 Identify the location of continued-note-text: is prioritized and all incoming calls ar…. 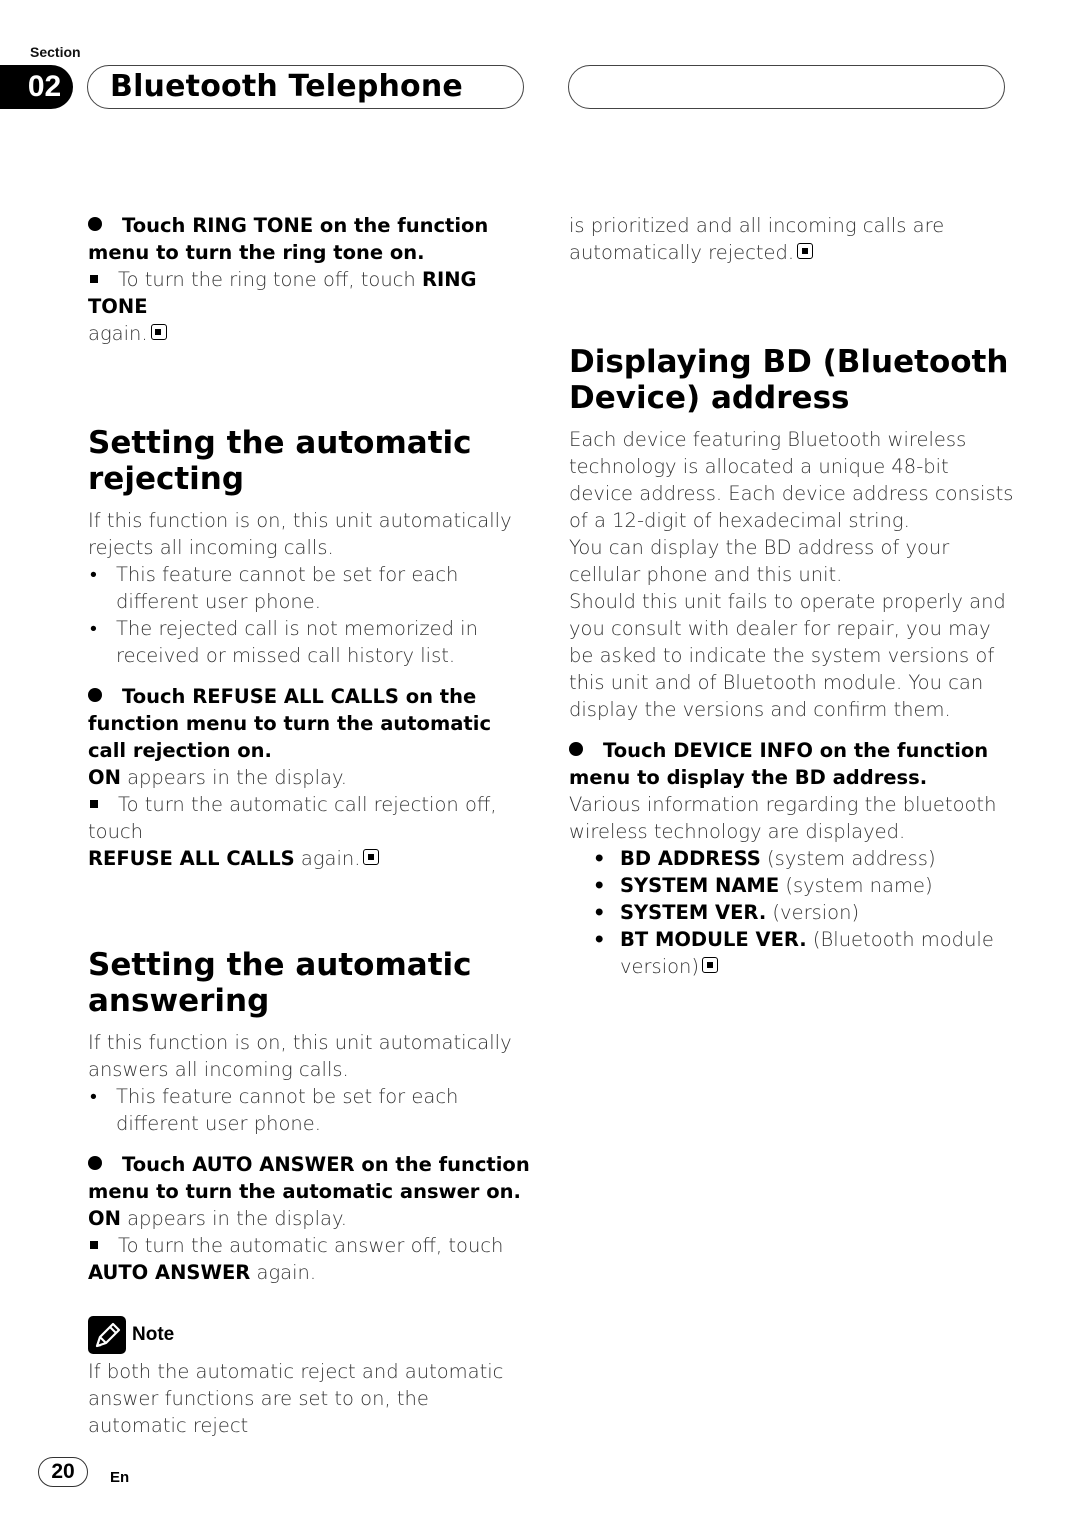
(791, 239).